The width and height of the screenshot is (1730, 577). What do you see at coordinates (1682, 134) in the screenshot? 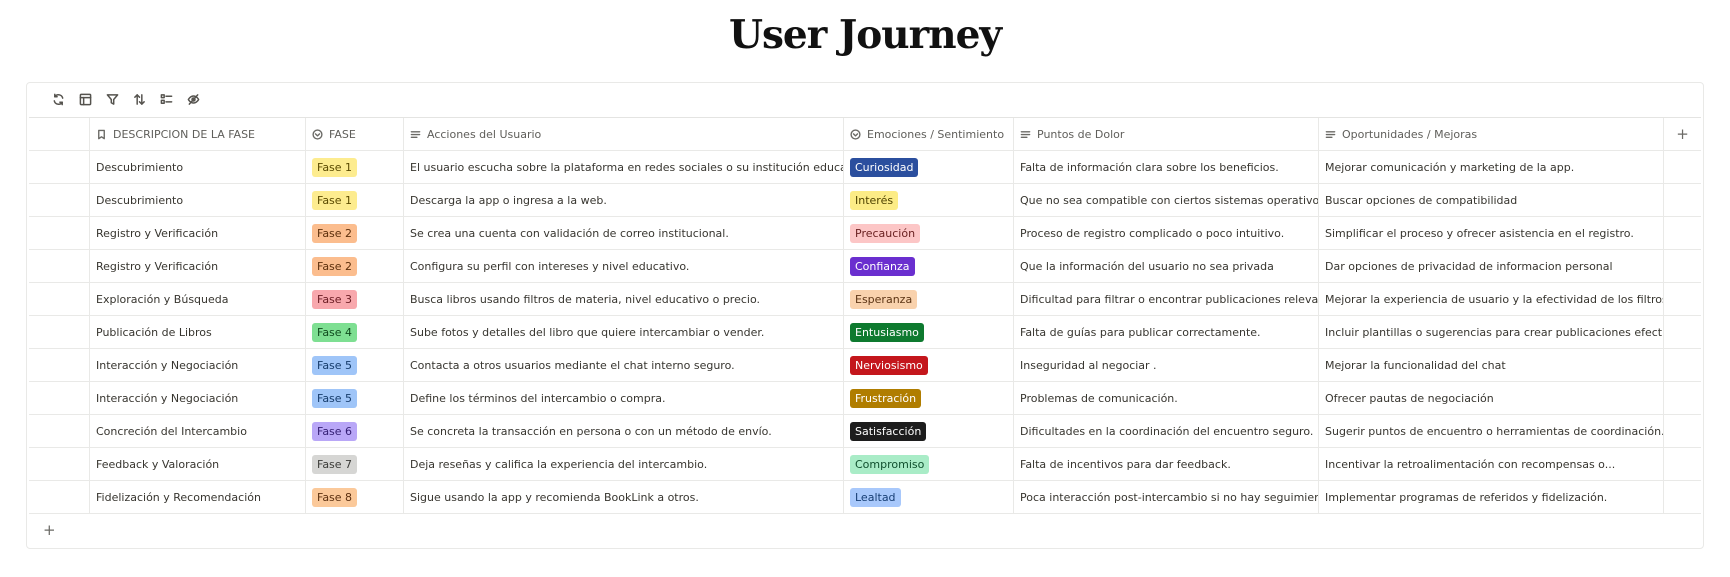
I see `add-column-button: +` at bounding box center [1682, 134].